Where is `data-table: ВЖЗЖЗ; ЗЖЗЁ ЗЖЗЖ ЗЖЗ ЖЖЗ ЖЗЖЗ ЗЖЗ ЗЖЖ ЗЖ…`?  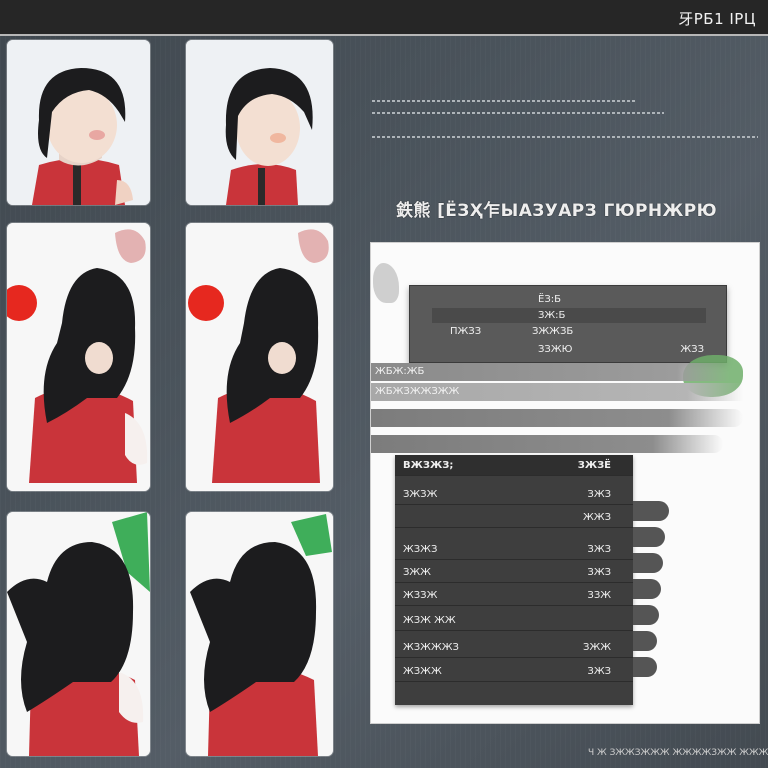
data-table: ВЖЗЖЗ; ЗЖЗЁ ЗЖЗЖ ЗЖЗ ЖЖЗ ЖЗЖЗ ЗЖЗ ЗЖЖ ЗЖ… is located at coordinates (514, 580).